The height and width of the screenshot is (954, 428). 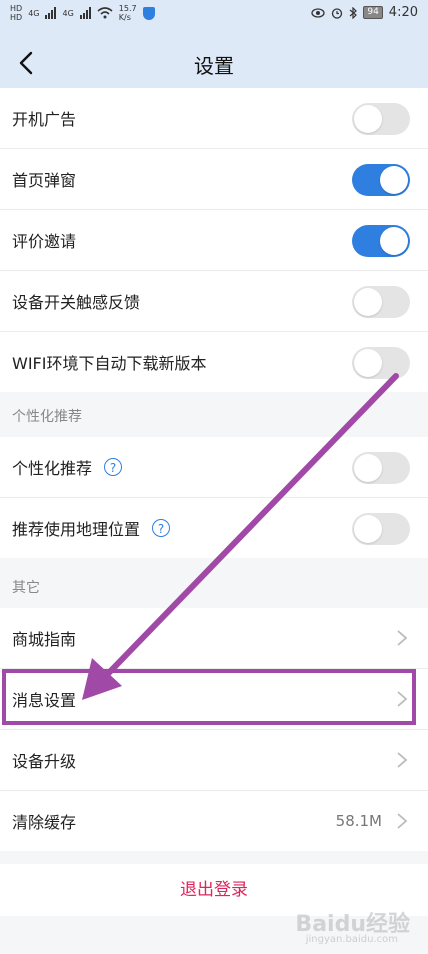 I want to click on setting-row-review-invite: 评价邀请, so click(x=214, y=240).